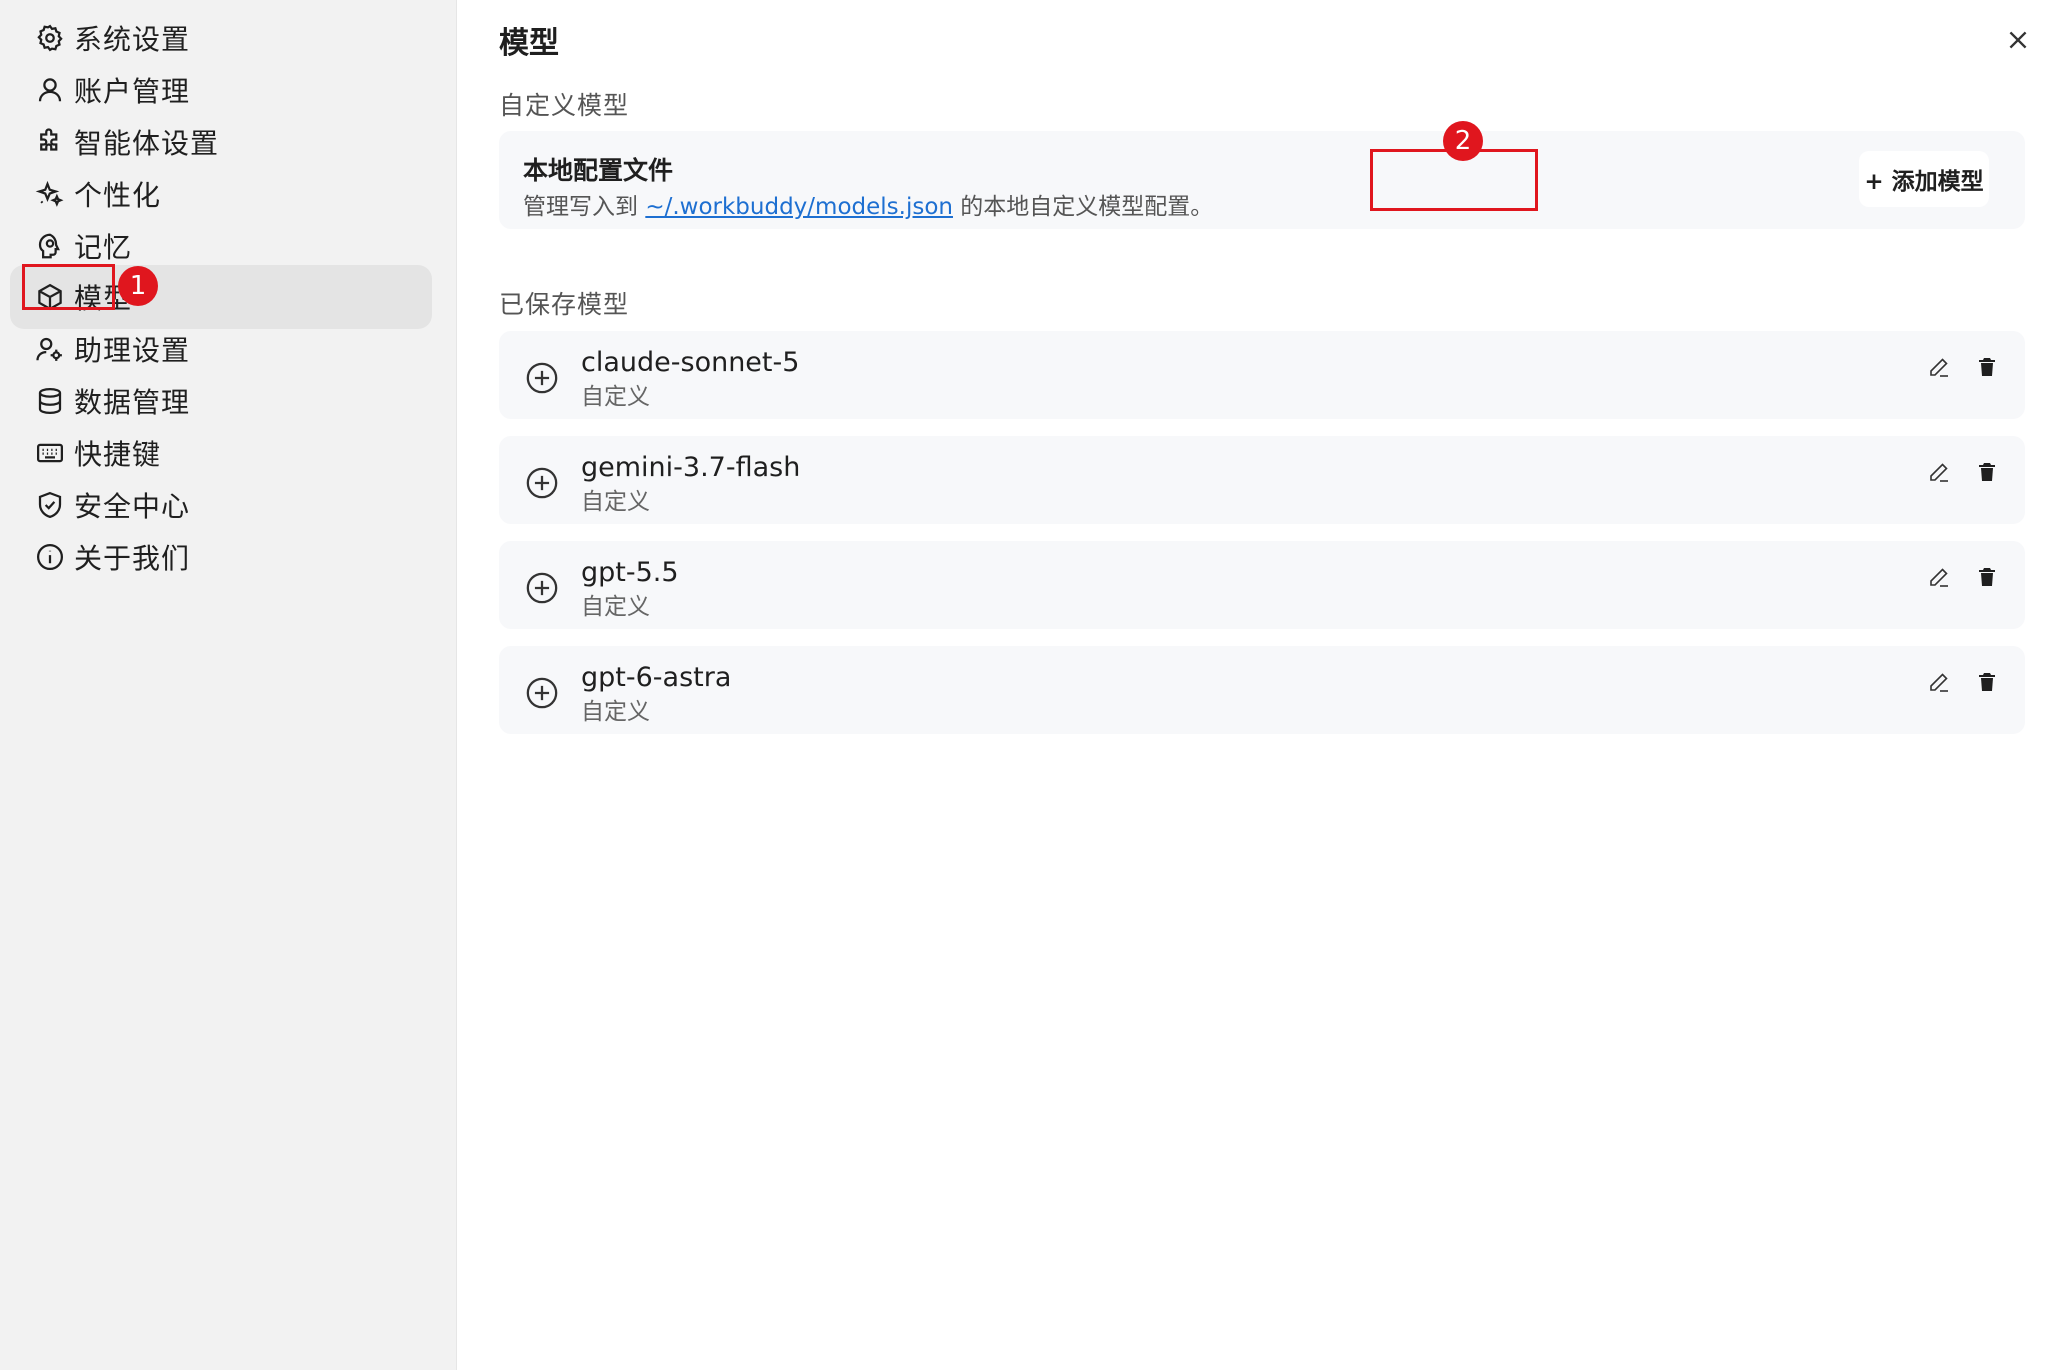 The image size is (2054, 1370). What do you see at coordinates (118, 195) in the screenshot?
I see `sidebar-item-label: 个性化` at bounding box center [118, 195].